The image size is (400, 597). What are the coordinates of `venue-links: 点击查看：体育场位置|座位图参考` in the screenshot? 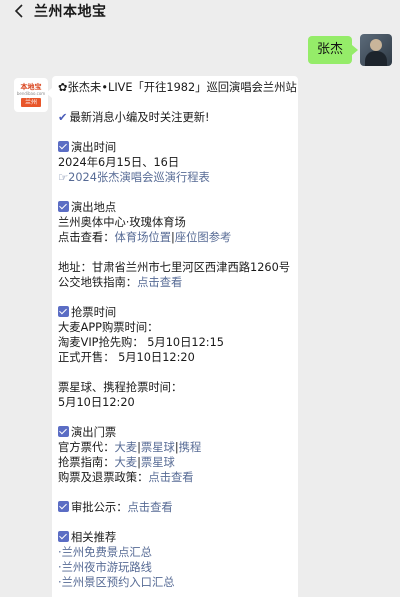 It's located at (145, 237).